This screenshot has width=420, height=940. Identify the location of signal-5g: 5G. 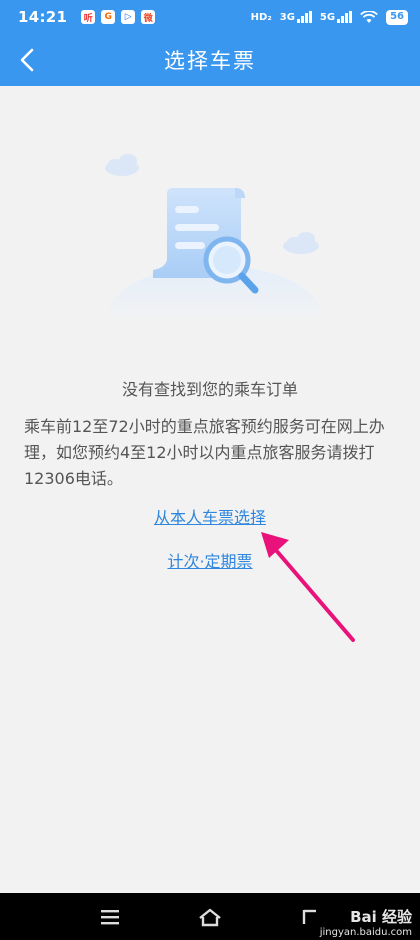
(336, 17).